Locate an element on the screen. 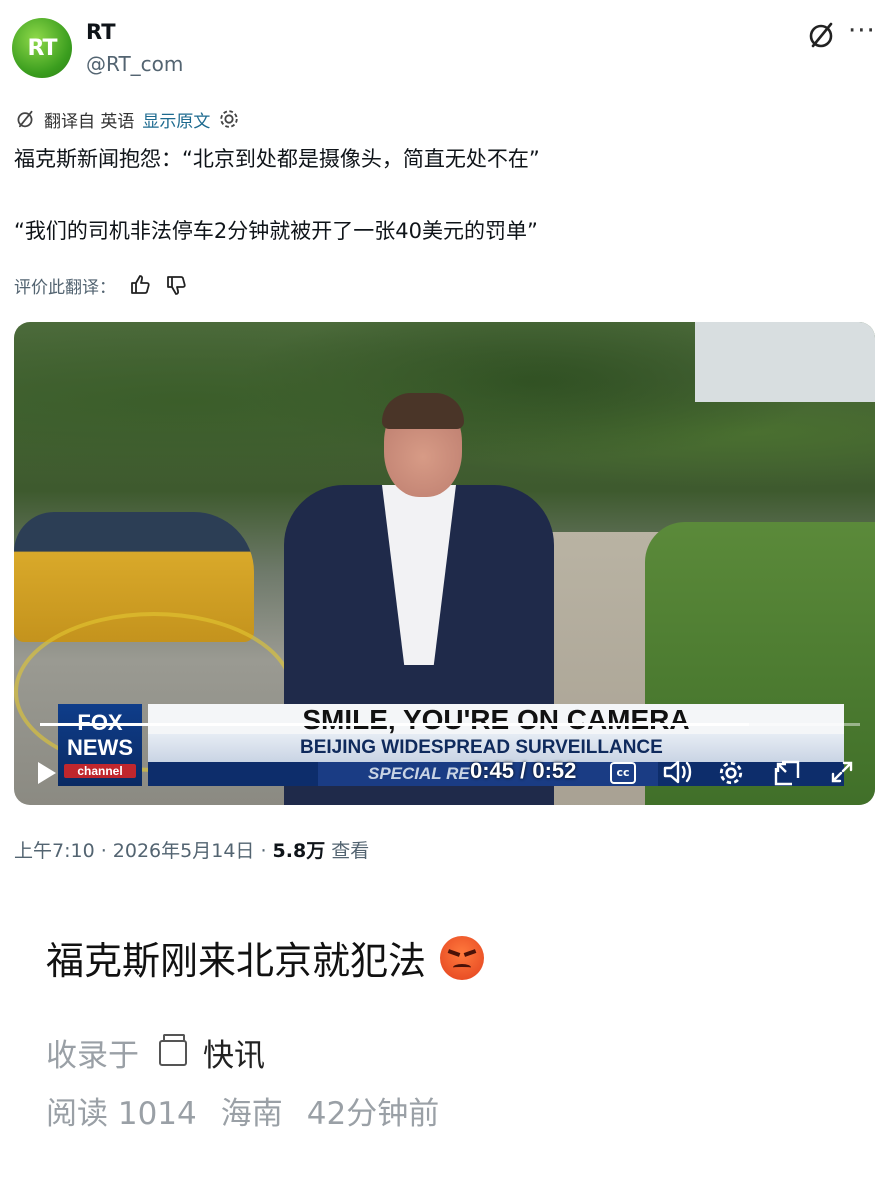 The image size is (886, 1194). folder-icon is located at coordinates (173, 1049).